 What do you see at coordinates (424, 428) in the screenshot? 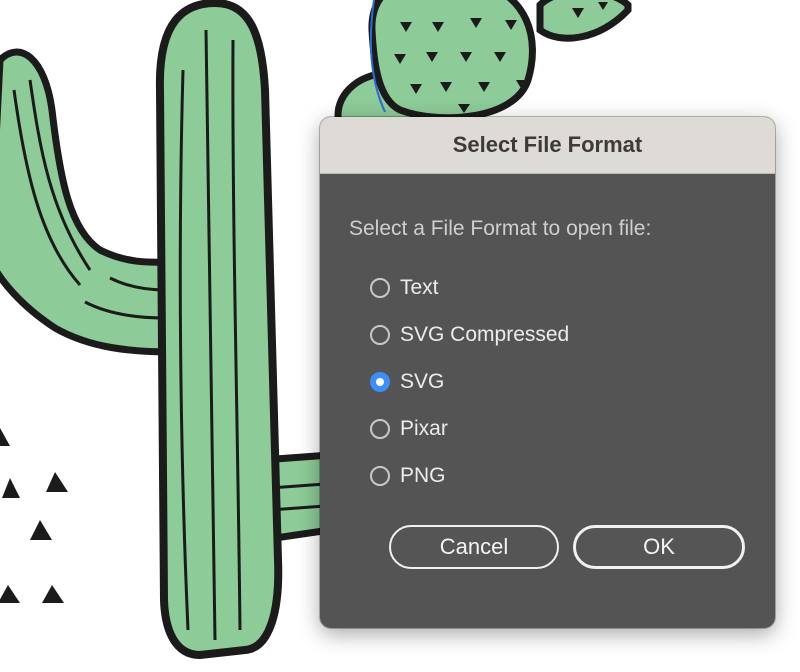
I see `option-label: Pixar` at bounding box center [424, 428].